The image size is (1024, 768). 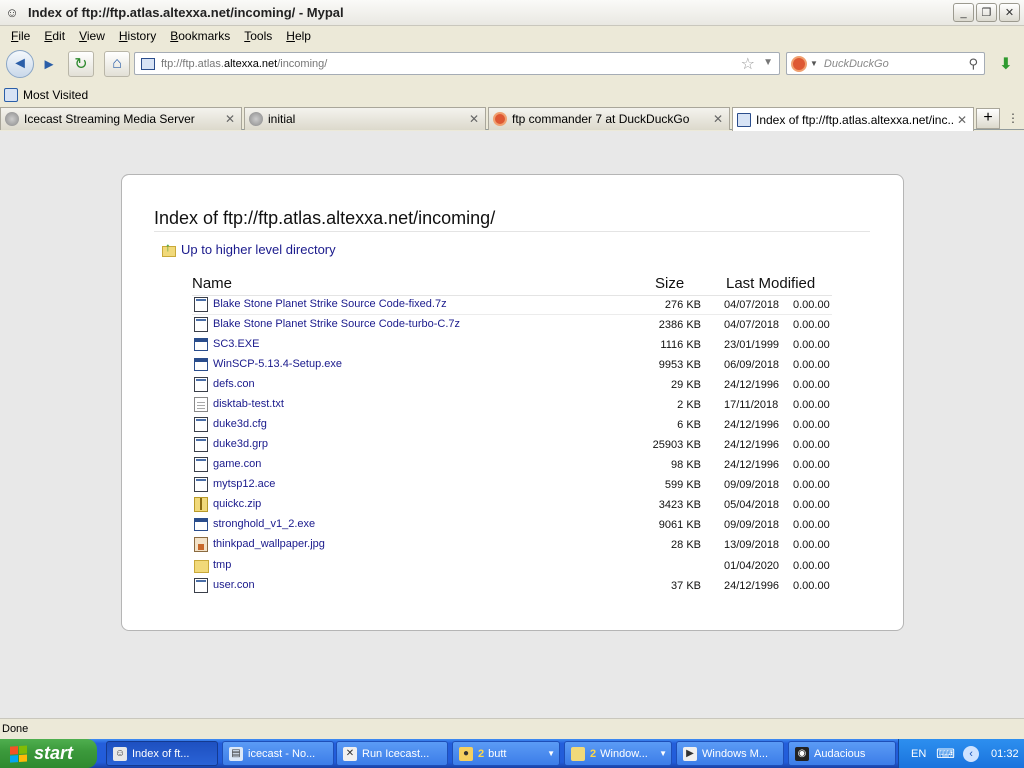 I want to click on search-engine-dropdown-icon: ▼, so click(x=814, y=63).